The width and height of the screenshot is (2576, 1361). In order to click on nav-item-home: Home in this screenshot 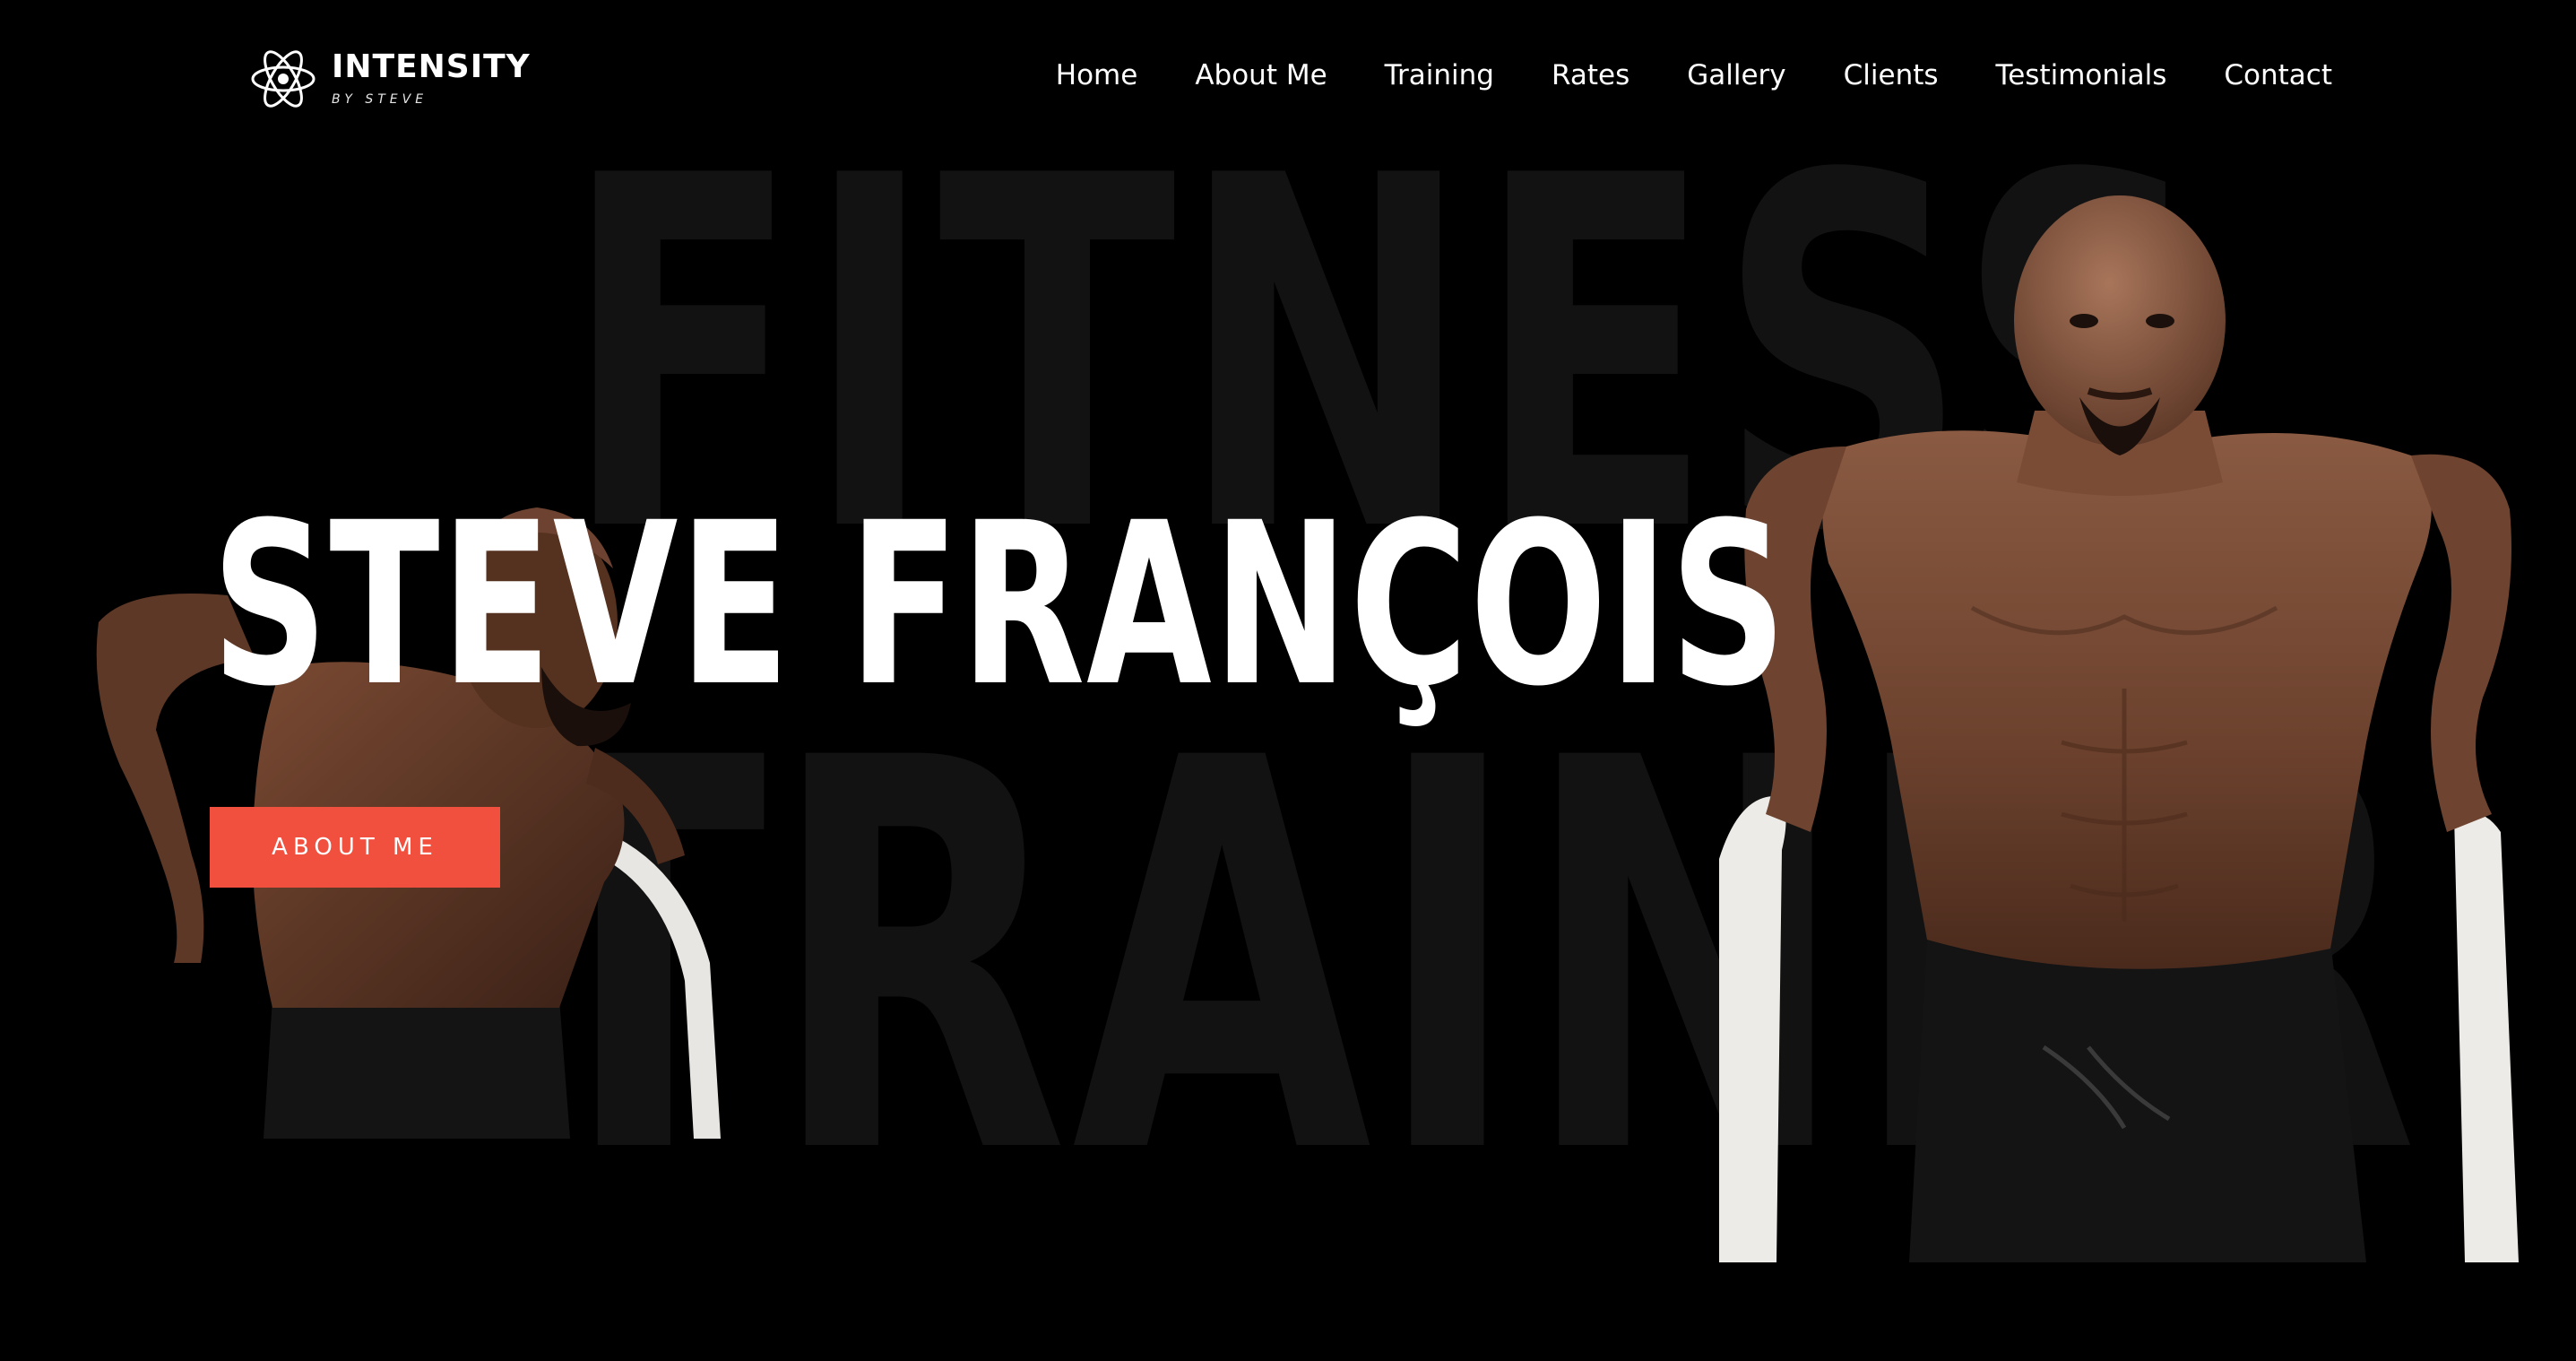, I will do `click(1097, 75)`.